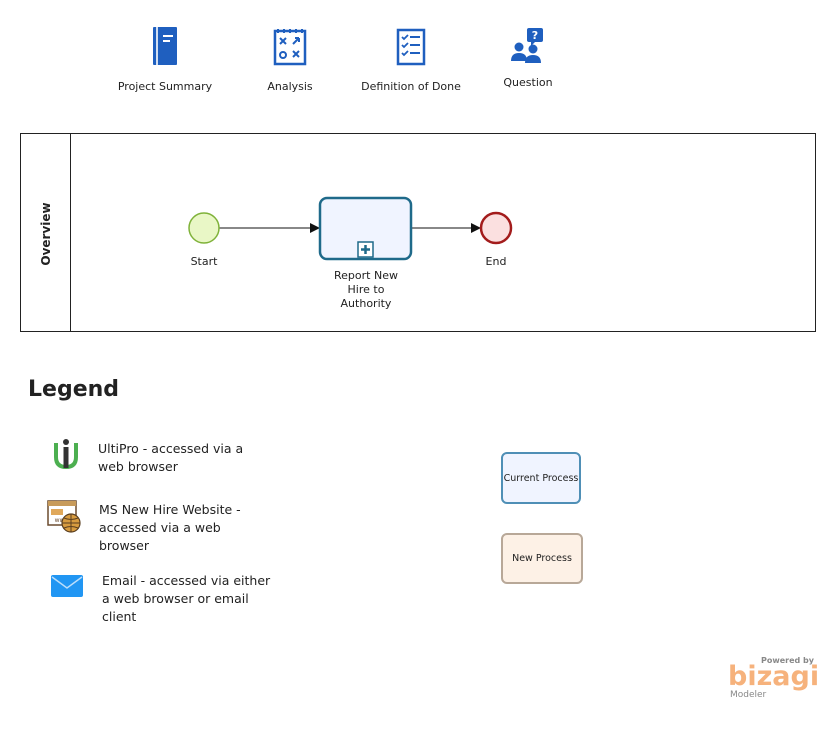  Describe the element at coordinates (496, 228) in the screenshot. I see `end-event` at that location.